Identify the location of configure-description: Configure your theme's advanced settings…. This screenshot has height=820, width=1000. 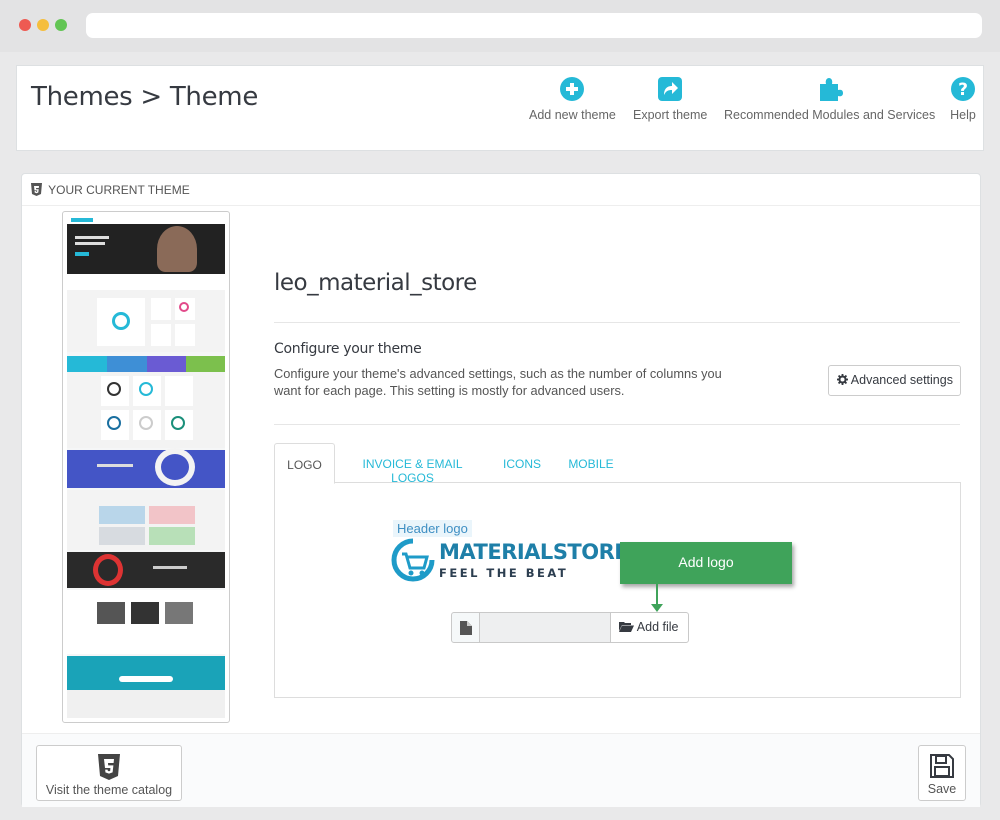
(498, 382).